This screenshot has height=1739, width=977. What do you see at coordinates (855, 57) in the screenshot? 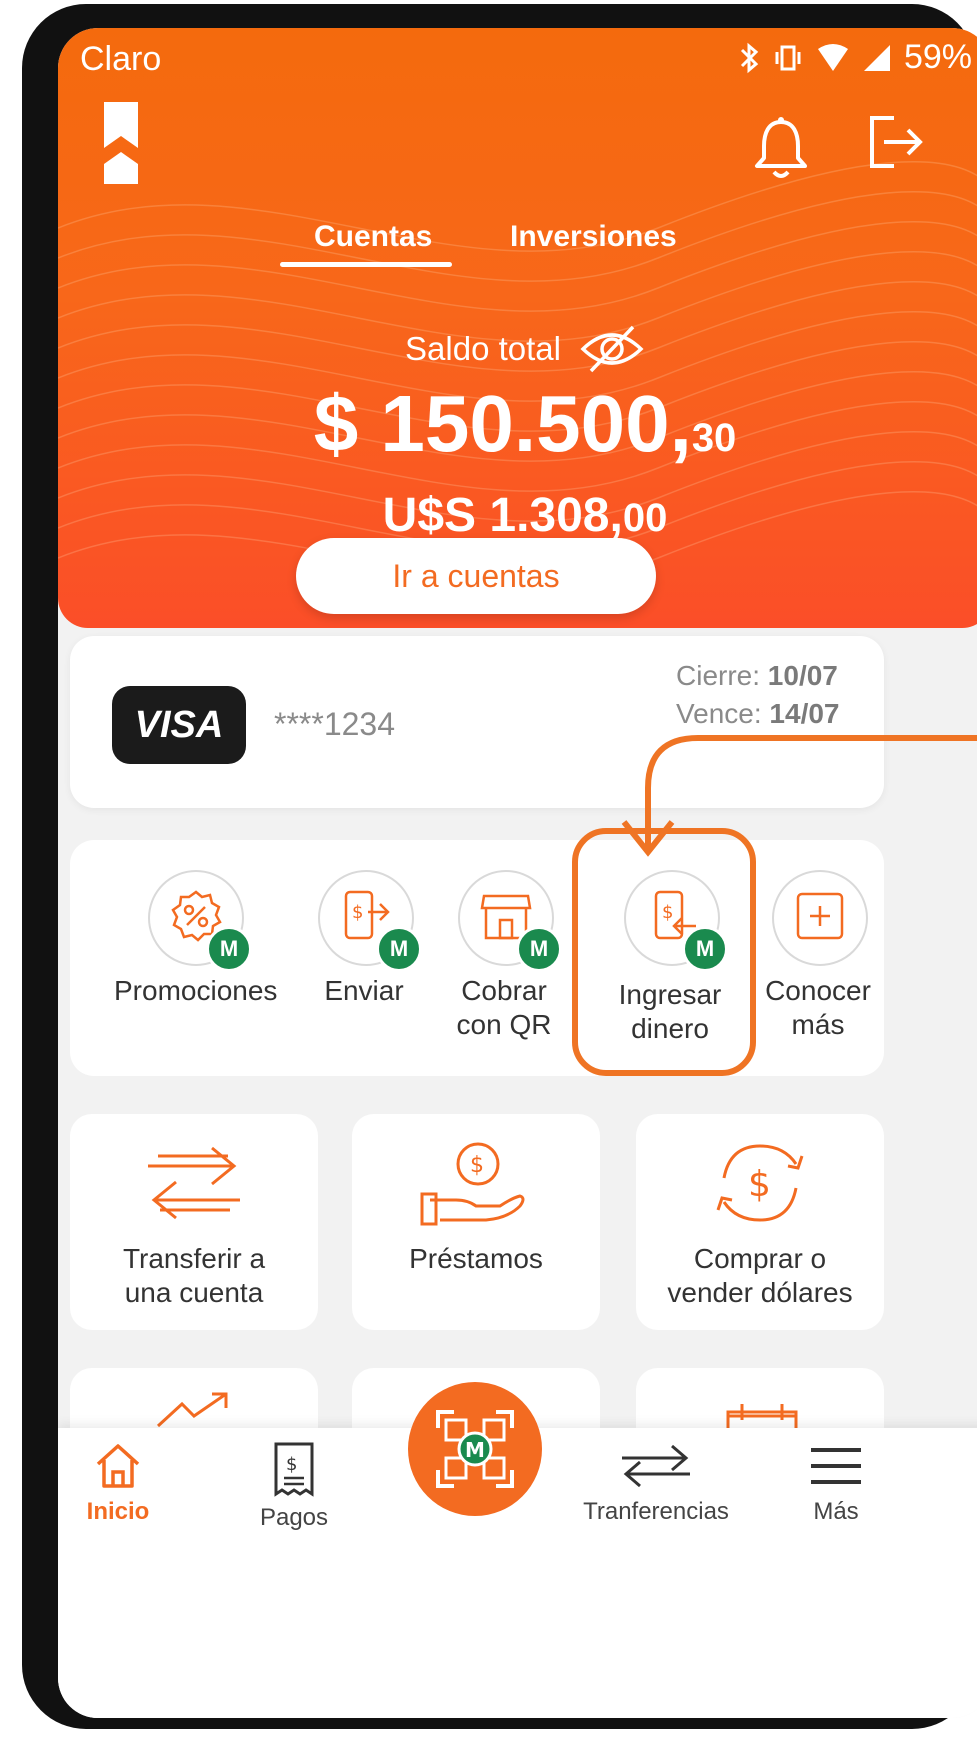
I see `status-icons: 59%` at bounding box center [855, 57].